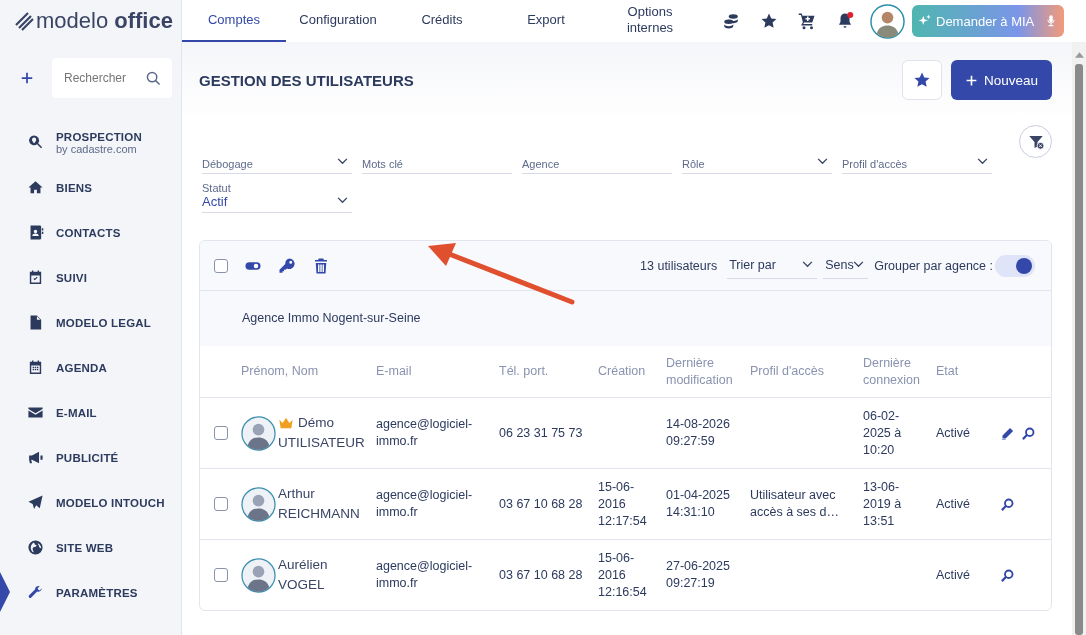 The height and width of the screenshot is (635, 1086). What do you see at coordinates (90, 457) in the screenshot?
I see `sidebar-item: PUBLICITÉ` at bounding box center [90, 457].